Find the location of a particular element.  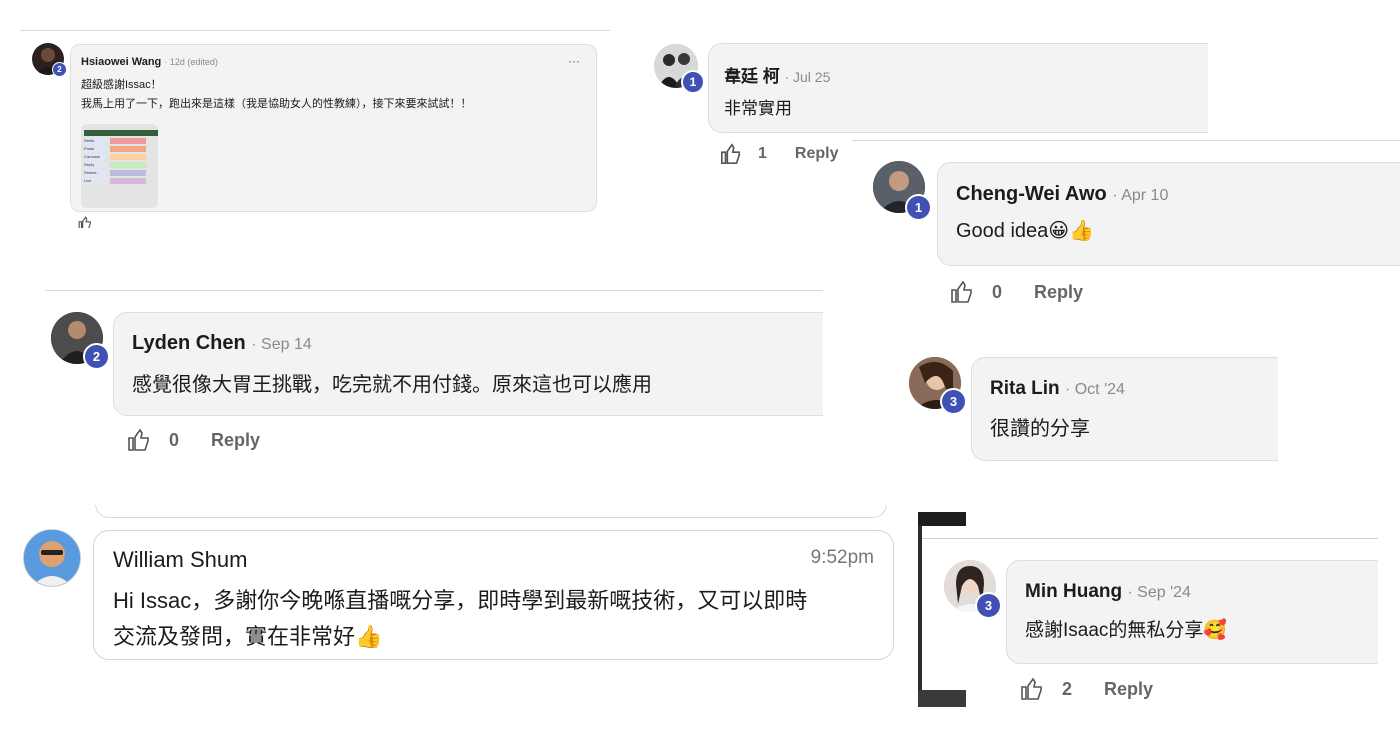

author-name: Hsiaowei Wang is located at coordinates (121, 62).